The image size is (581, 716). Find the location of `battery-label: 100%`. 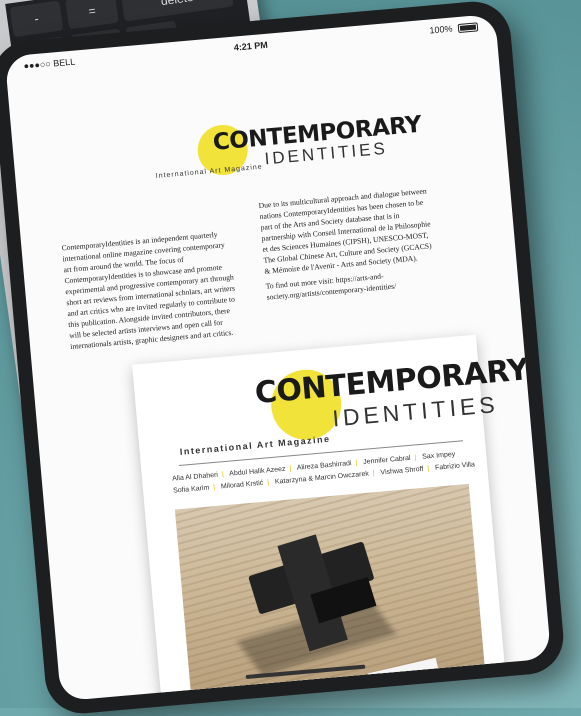

battery-label: 100% is located at coordinates (441, 29).